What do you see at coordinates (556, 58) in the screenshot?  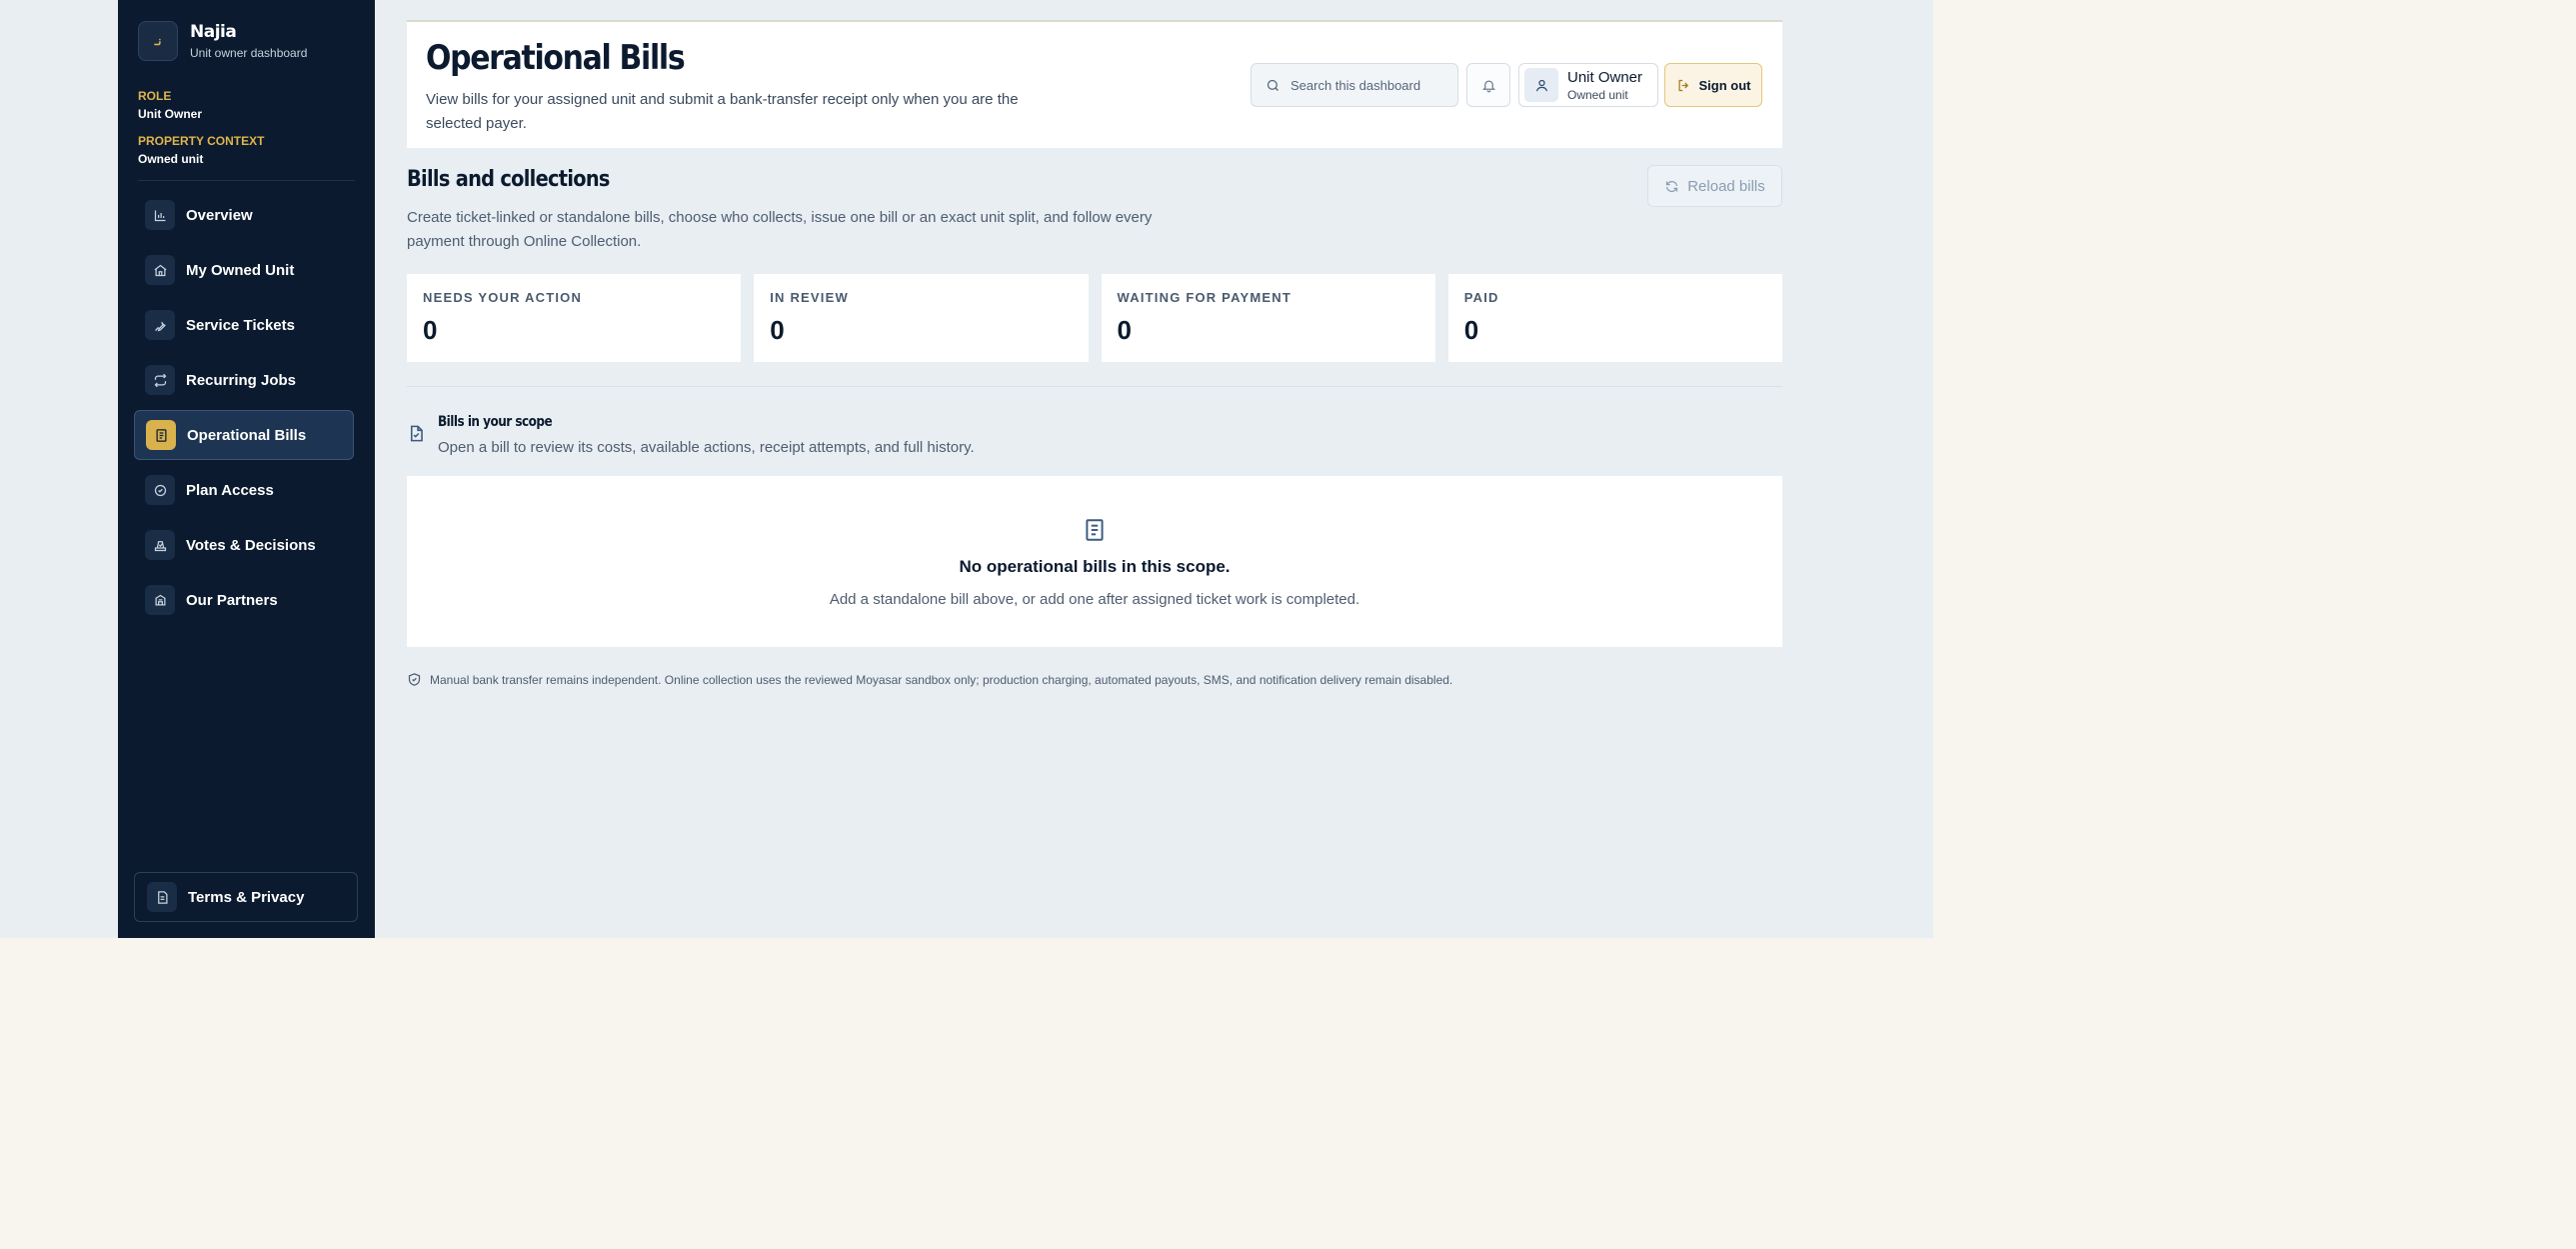 I see `page-title: Operational Bills` at bounding box center [556, 58].